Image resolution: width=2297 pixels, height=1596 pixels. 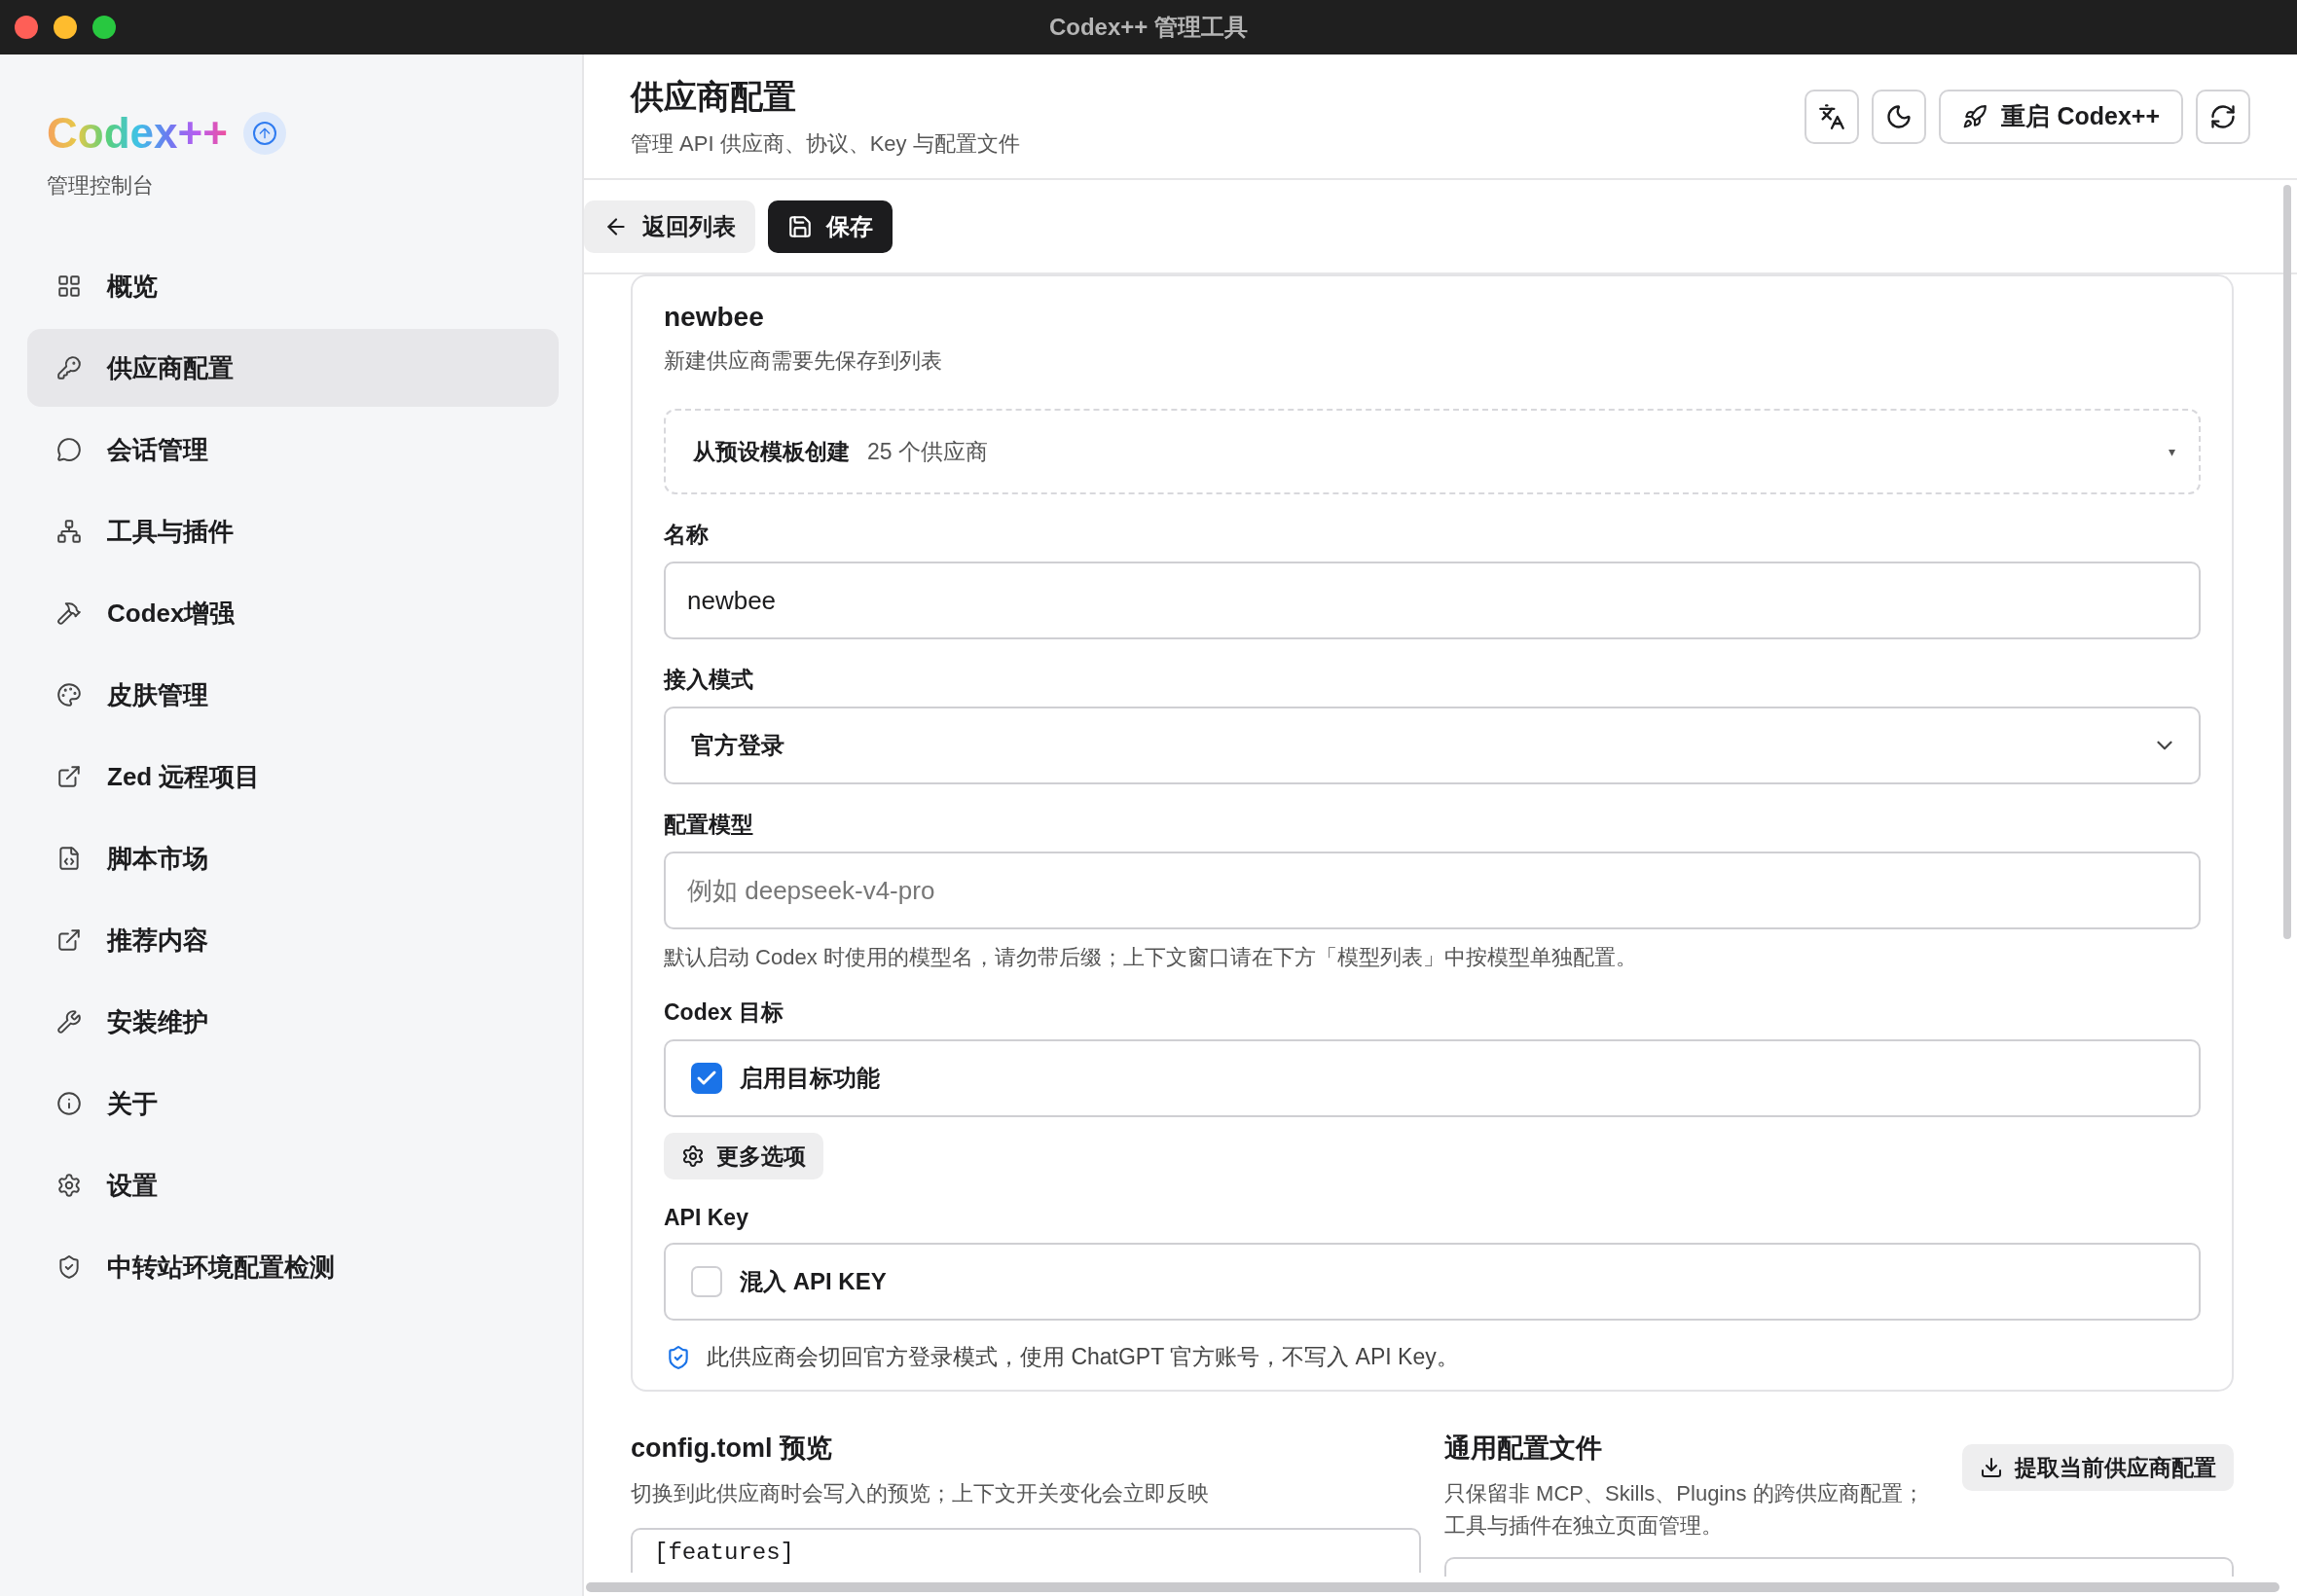 I want to click on window-title: Codex++ 管理工具, so click(x=1148, y=27).